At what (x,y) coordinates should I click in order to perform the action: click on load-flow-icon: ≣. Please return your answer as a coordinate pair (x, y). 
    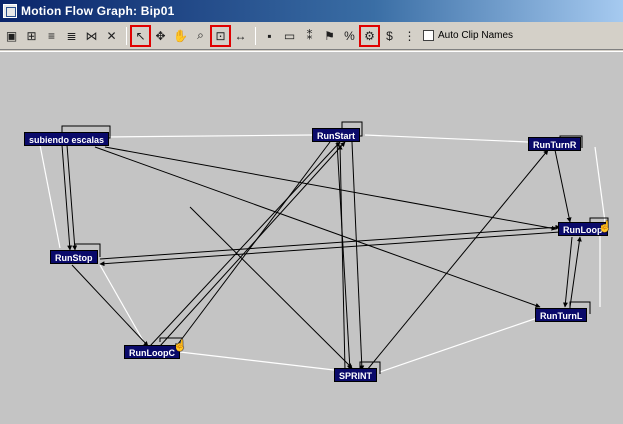
    Looking at the image, I should click on (71, 36).